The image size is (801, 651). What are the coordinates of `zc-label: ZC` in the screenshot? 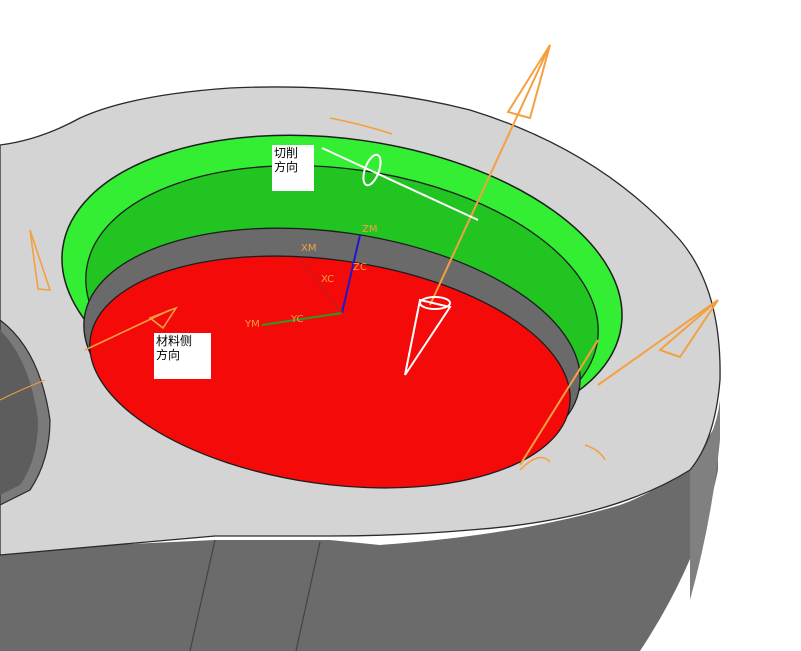 It's located at (360, 267).